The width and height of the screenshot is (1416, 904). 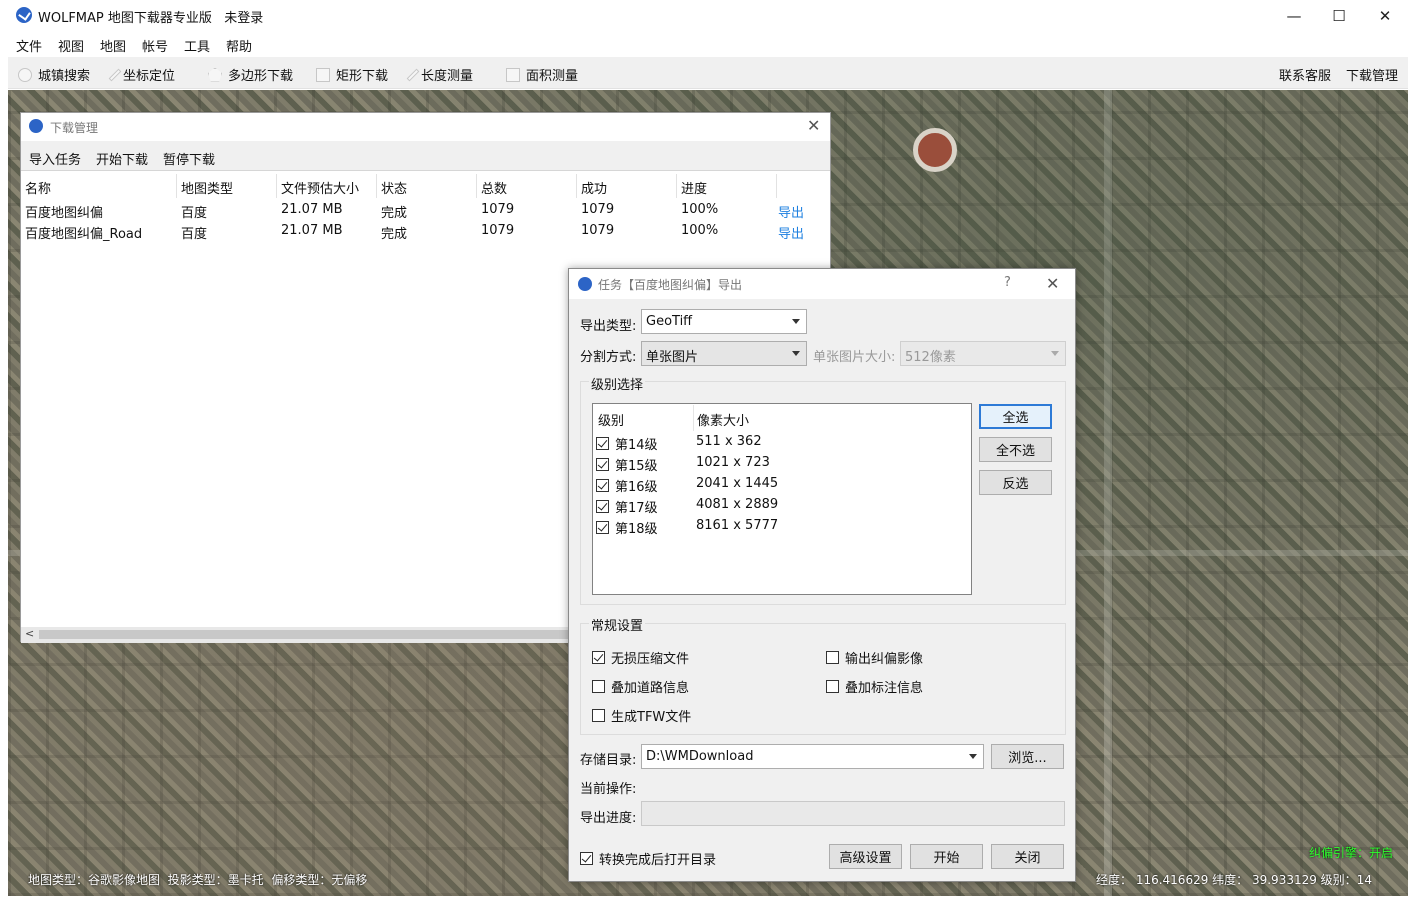 I want to click on start-button: 开始, so click(x=946, y=856).